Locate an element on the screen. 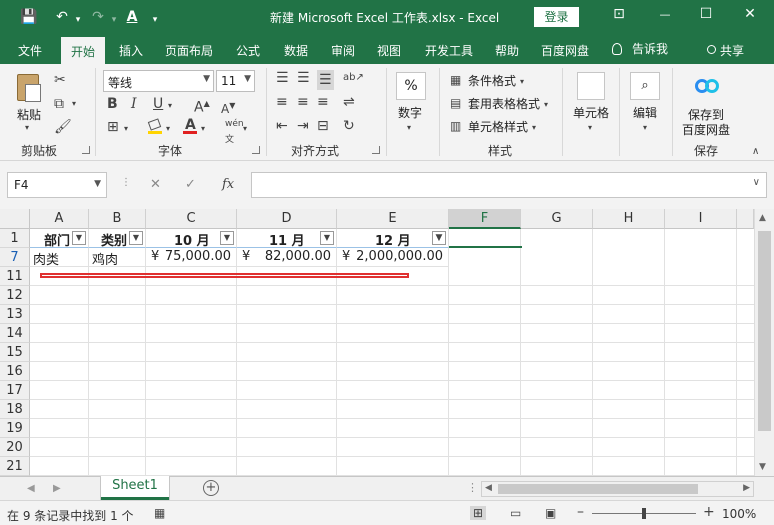 Image resolution: width=774 pixels, height=525 pixels. undo-dropdown-icon: ▾ is located at coordinates (78, 20).